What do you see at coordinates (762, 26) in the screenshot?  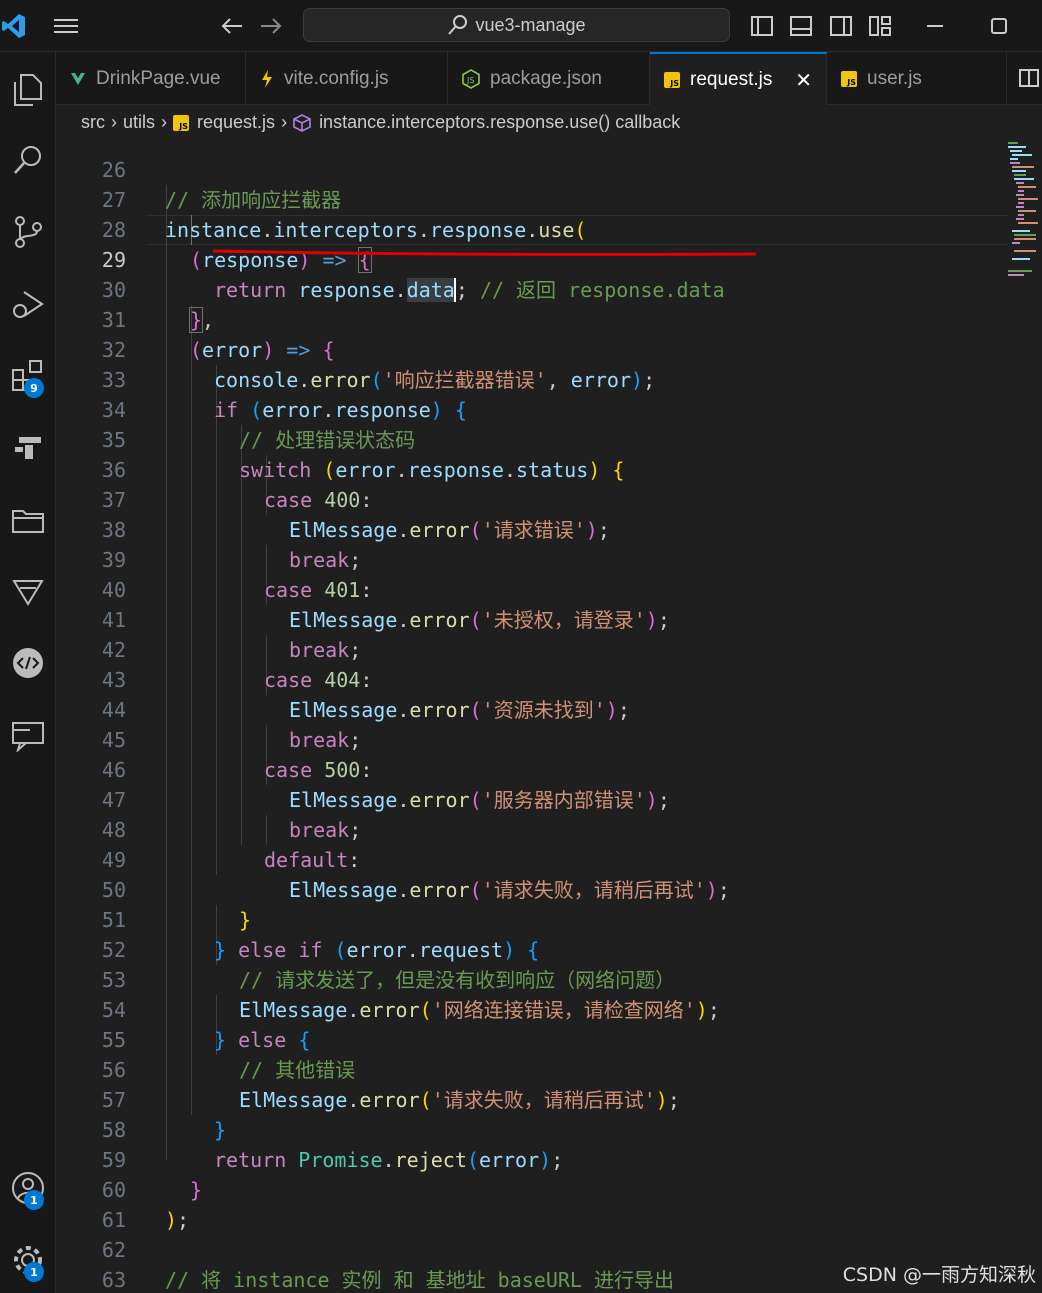 I see `toggle-primary-sidebar-icon` at bounding box center [762, 26].